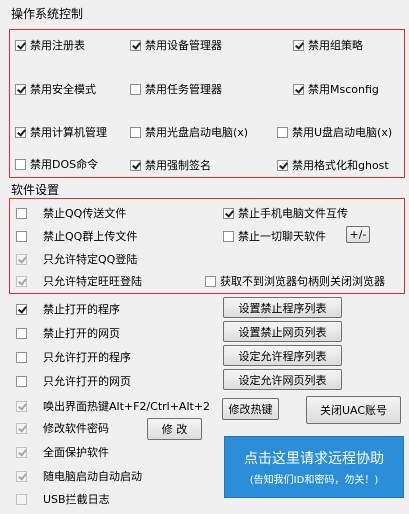 The height and width of the screenshot is (514, 409). Describe the element at coordinates (282, 355) in the screenshot. I see `set-allowed-programs-button: 设定允许程序列表` at that location.